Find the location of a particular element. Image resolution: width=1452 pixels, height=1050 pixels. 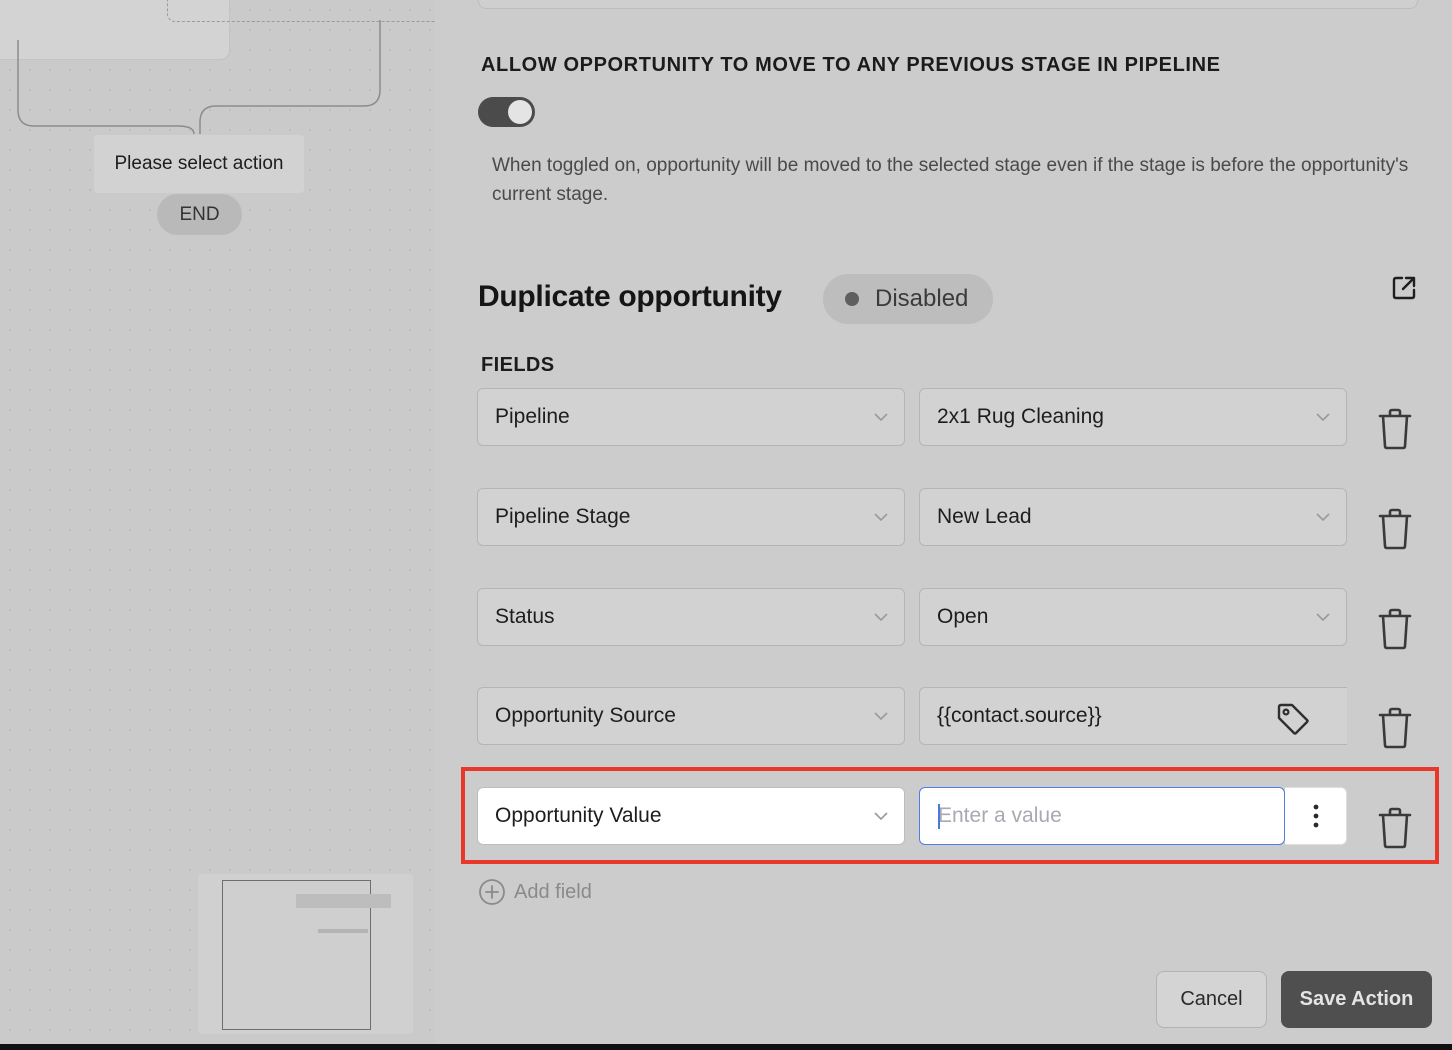

end-node: END is located at coordinates (199, 214).